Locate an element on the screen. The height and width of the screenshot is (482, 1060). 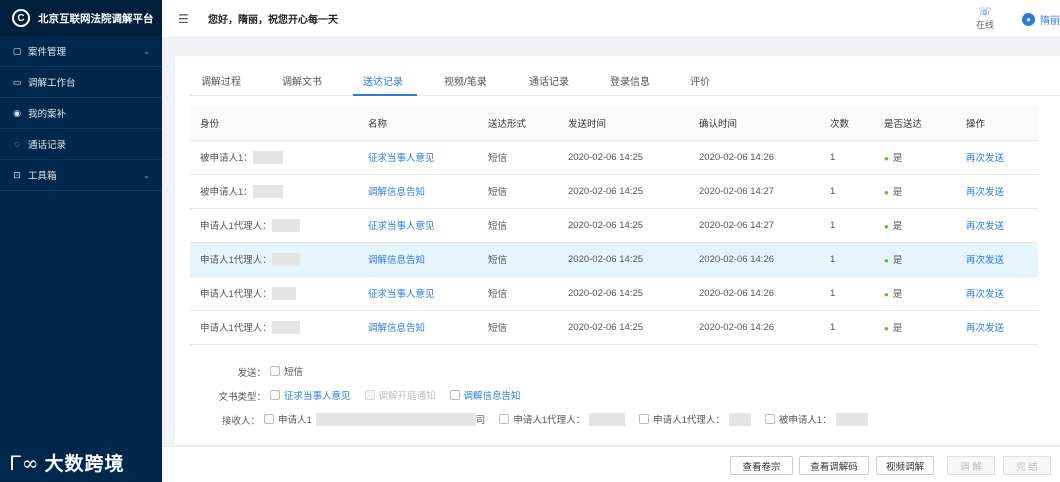
sidebar-item-2: ▭ 调解工作台 is located at coordinates (81, 82).